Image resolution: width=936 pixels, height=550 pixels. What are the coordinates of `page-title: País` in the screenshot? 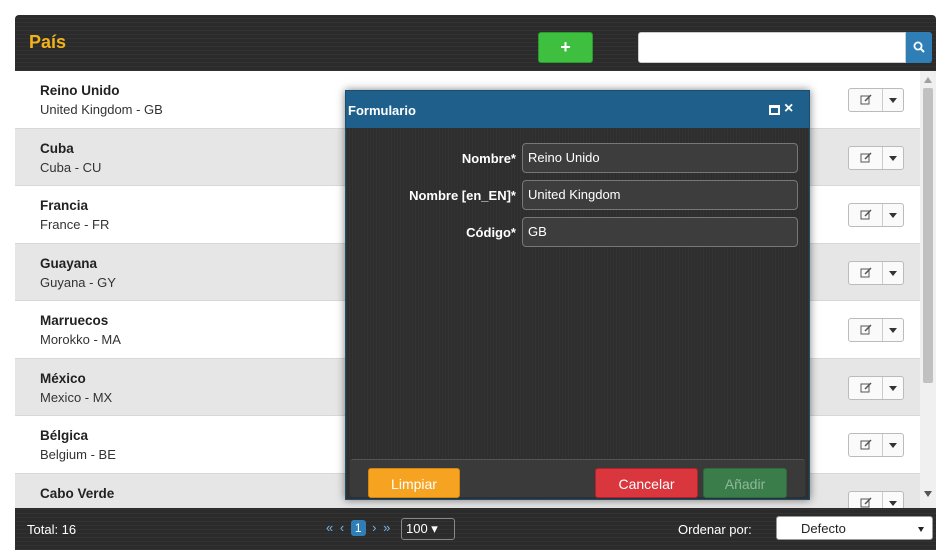 It's located at (48, 42).